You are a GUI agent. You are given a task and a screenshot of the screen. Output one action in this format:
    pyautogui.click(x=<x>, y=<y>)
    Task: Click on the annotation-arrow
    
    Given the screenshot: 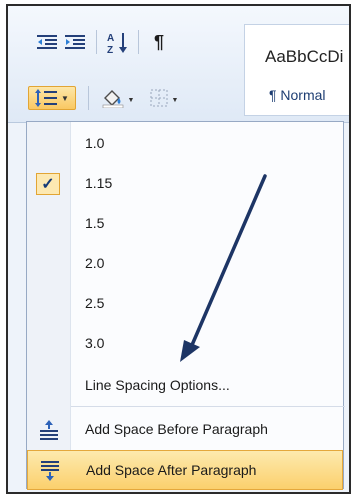 What is the action you would take?
    pyautogui.click(x=223, y=268)
    